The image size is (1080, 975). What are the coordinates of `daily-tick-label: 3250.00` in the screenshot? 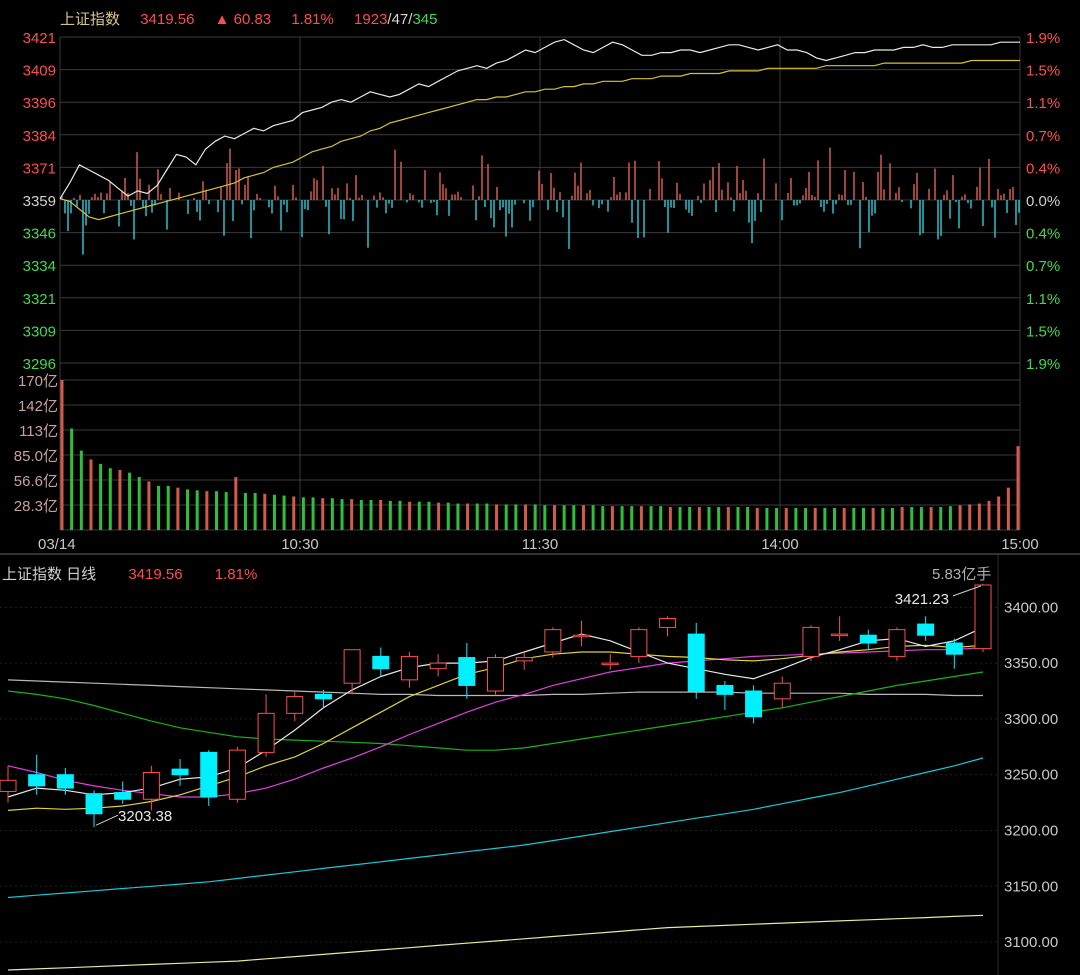 It's located at (1031, 775).